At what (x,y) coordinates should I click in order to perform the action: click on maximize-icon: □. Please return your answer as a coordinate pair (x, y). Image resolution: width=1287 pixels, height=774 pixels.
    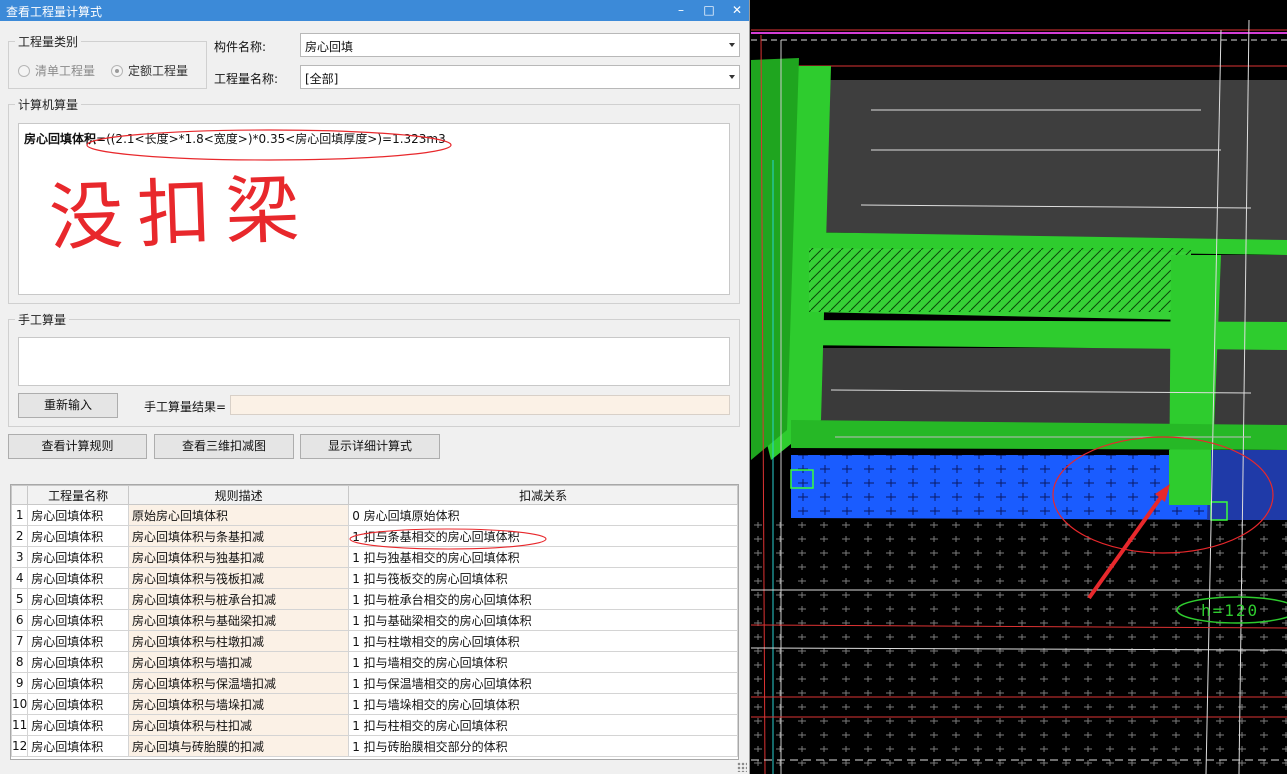
    Looking at the image, I should click on (709, 10).